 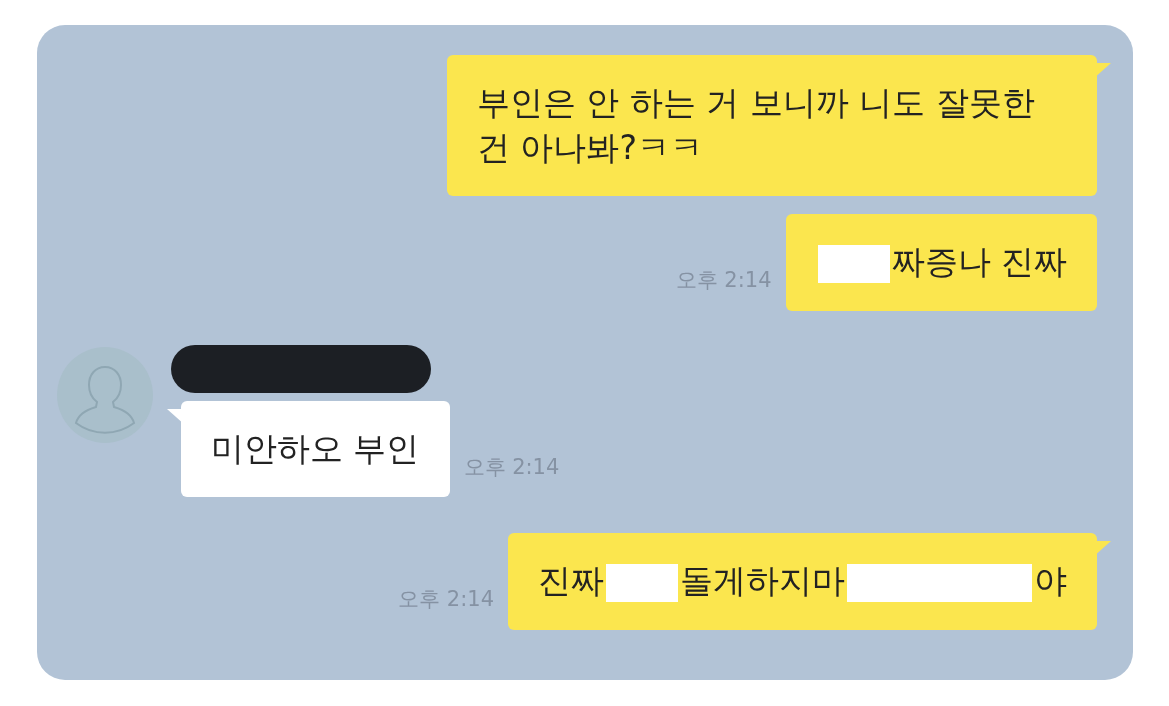 What do you see at coordinates (1050, 581) in the screenshot?
I see `message-text: 야` at bounding box center [1050, 581].